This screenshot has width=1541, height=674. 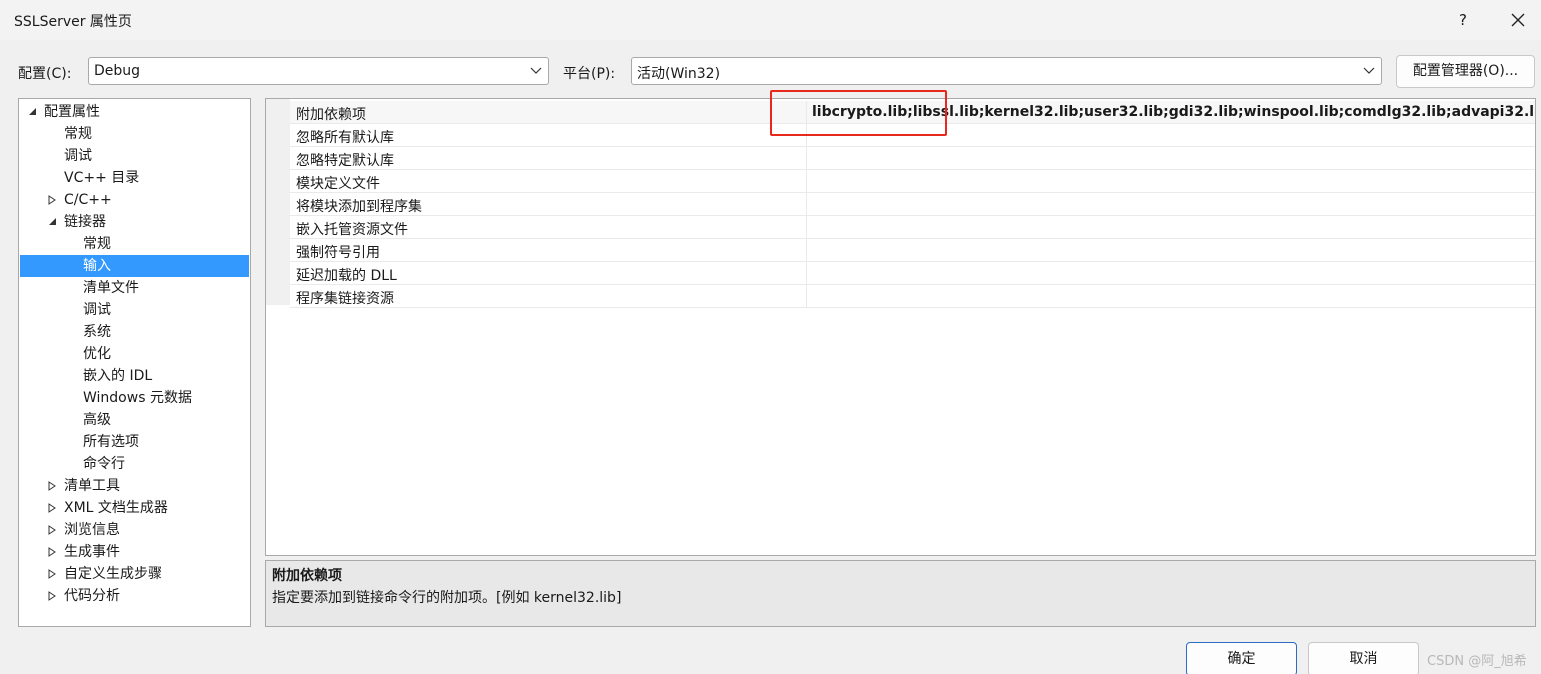 I want to click on property-row-force-symbol-references: 强制符号引用, so click(x=912, y=250).